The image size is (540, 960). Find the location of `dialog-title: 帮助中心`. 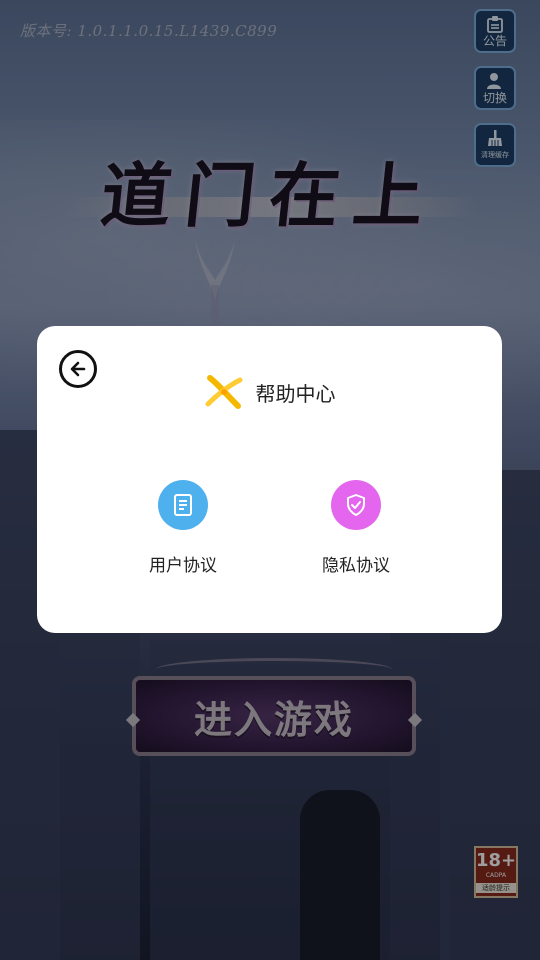

dialog-title: 帮助中心 is located at coordinates (295, 394).